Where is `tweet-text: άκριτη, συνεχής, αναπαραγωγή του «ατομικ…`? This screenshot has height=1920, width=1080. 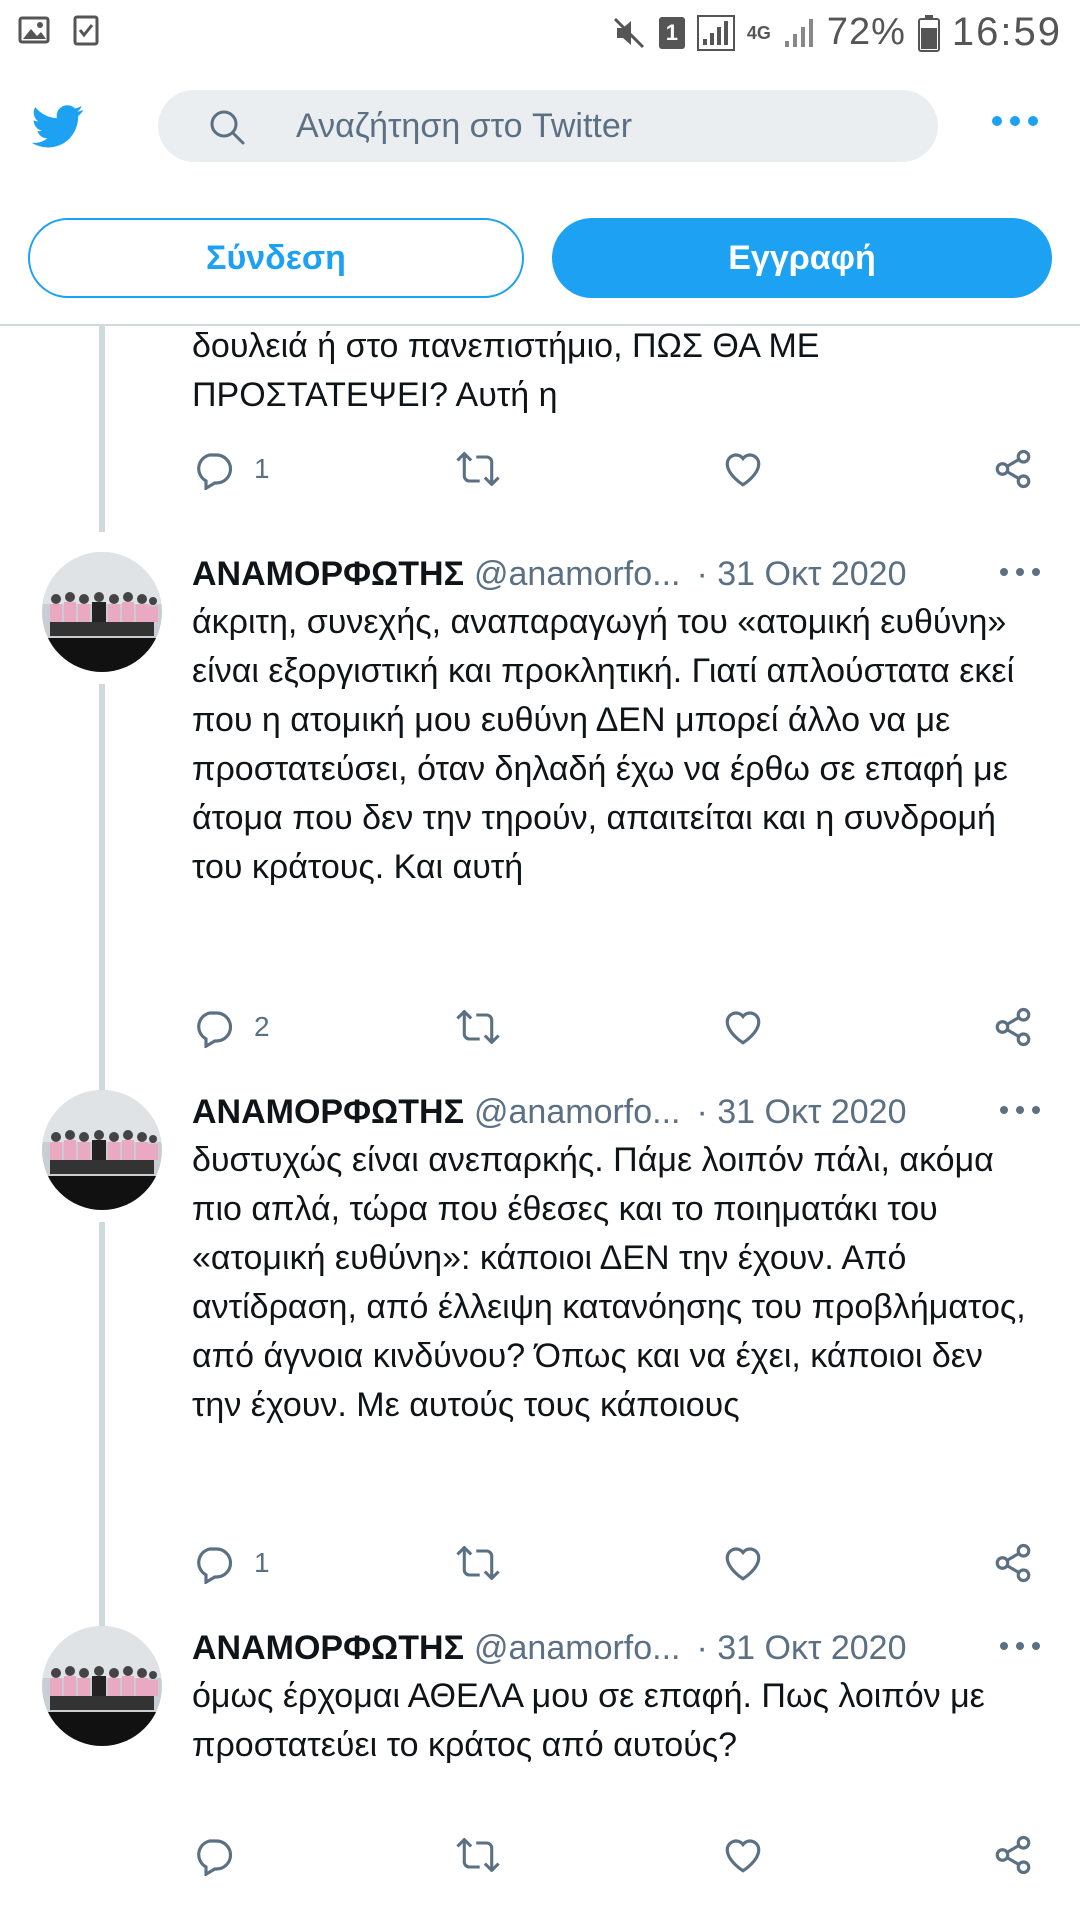 tweet-text: άκριτη, συνεχής, αναπαραγωγή του «ατομικ… is located at coordinates (603, 744).